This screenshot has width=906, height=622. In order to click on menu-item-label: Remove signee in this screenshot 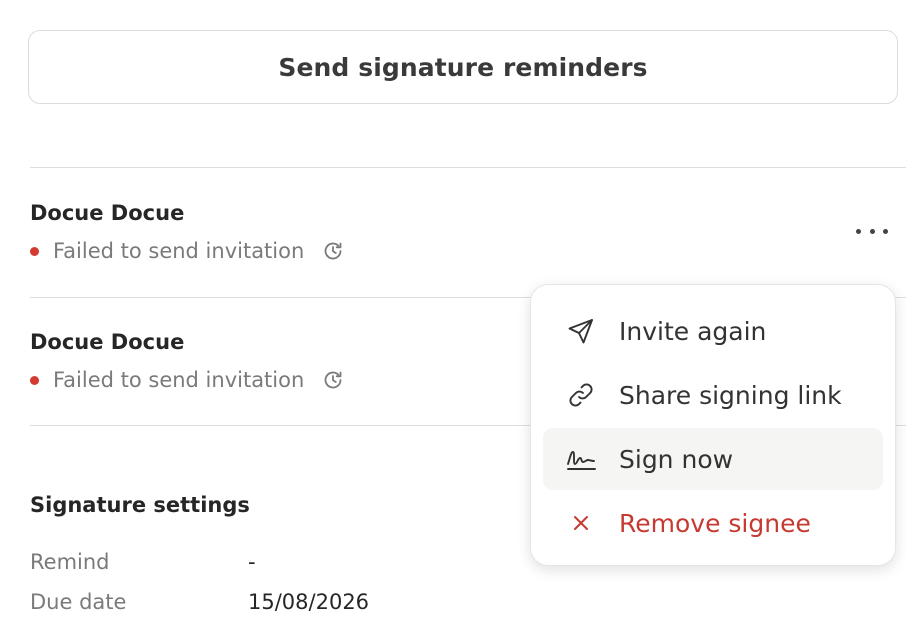, I will do `click(715, 523)`.